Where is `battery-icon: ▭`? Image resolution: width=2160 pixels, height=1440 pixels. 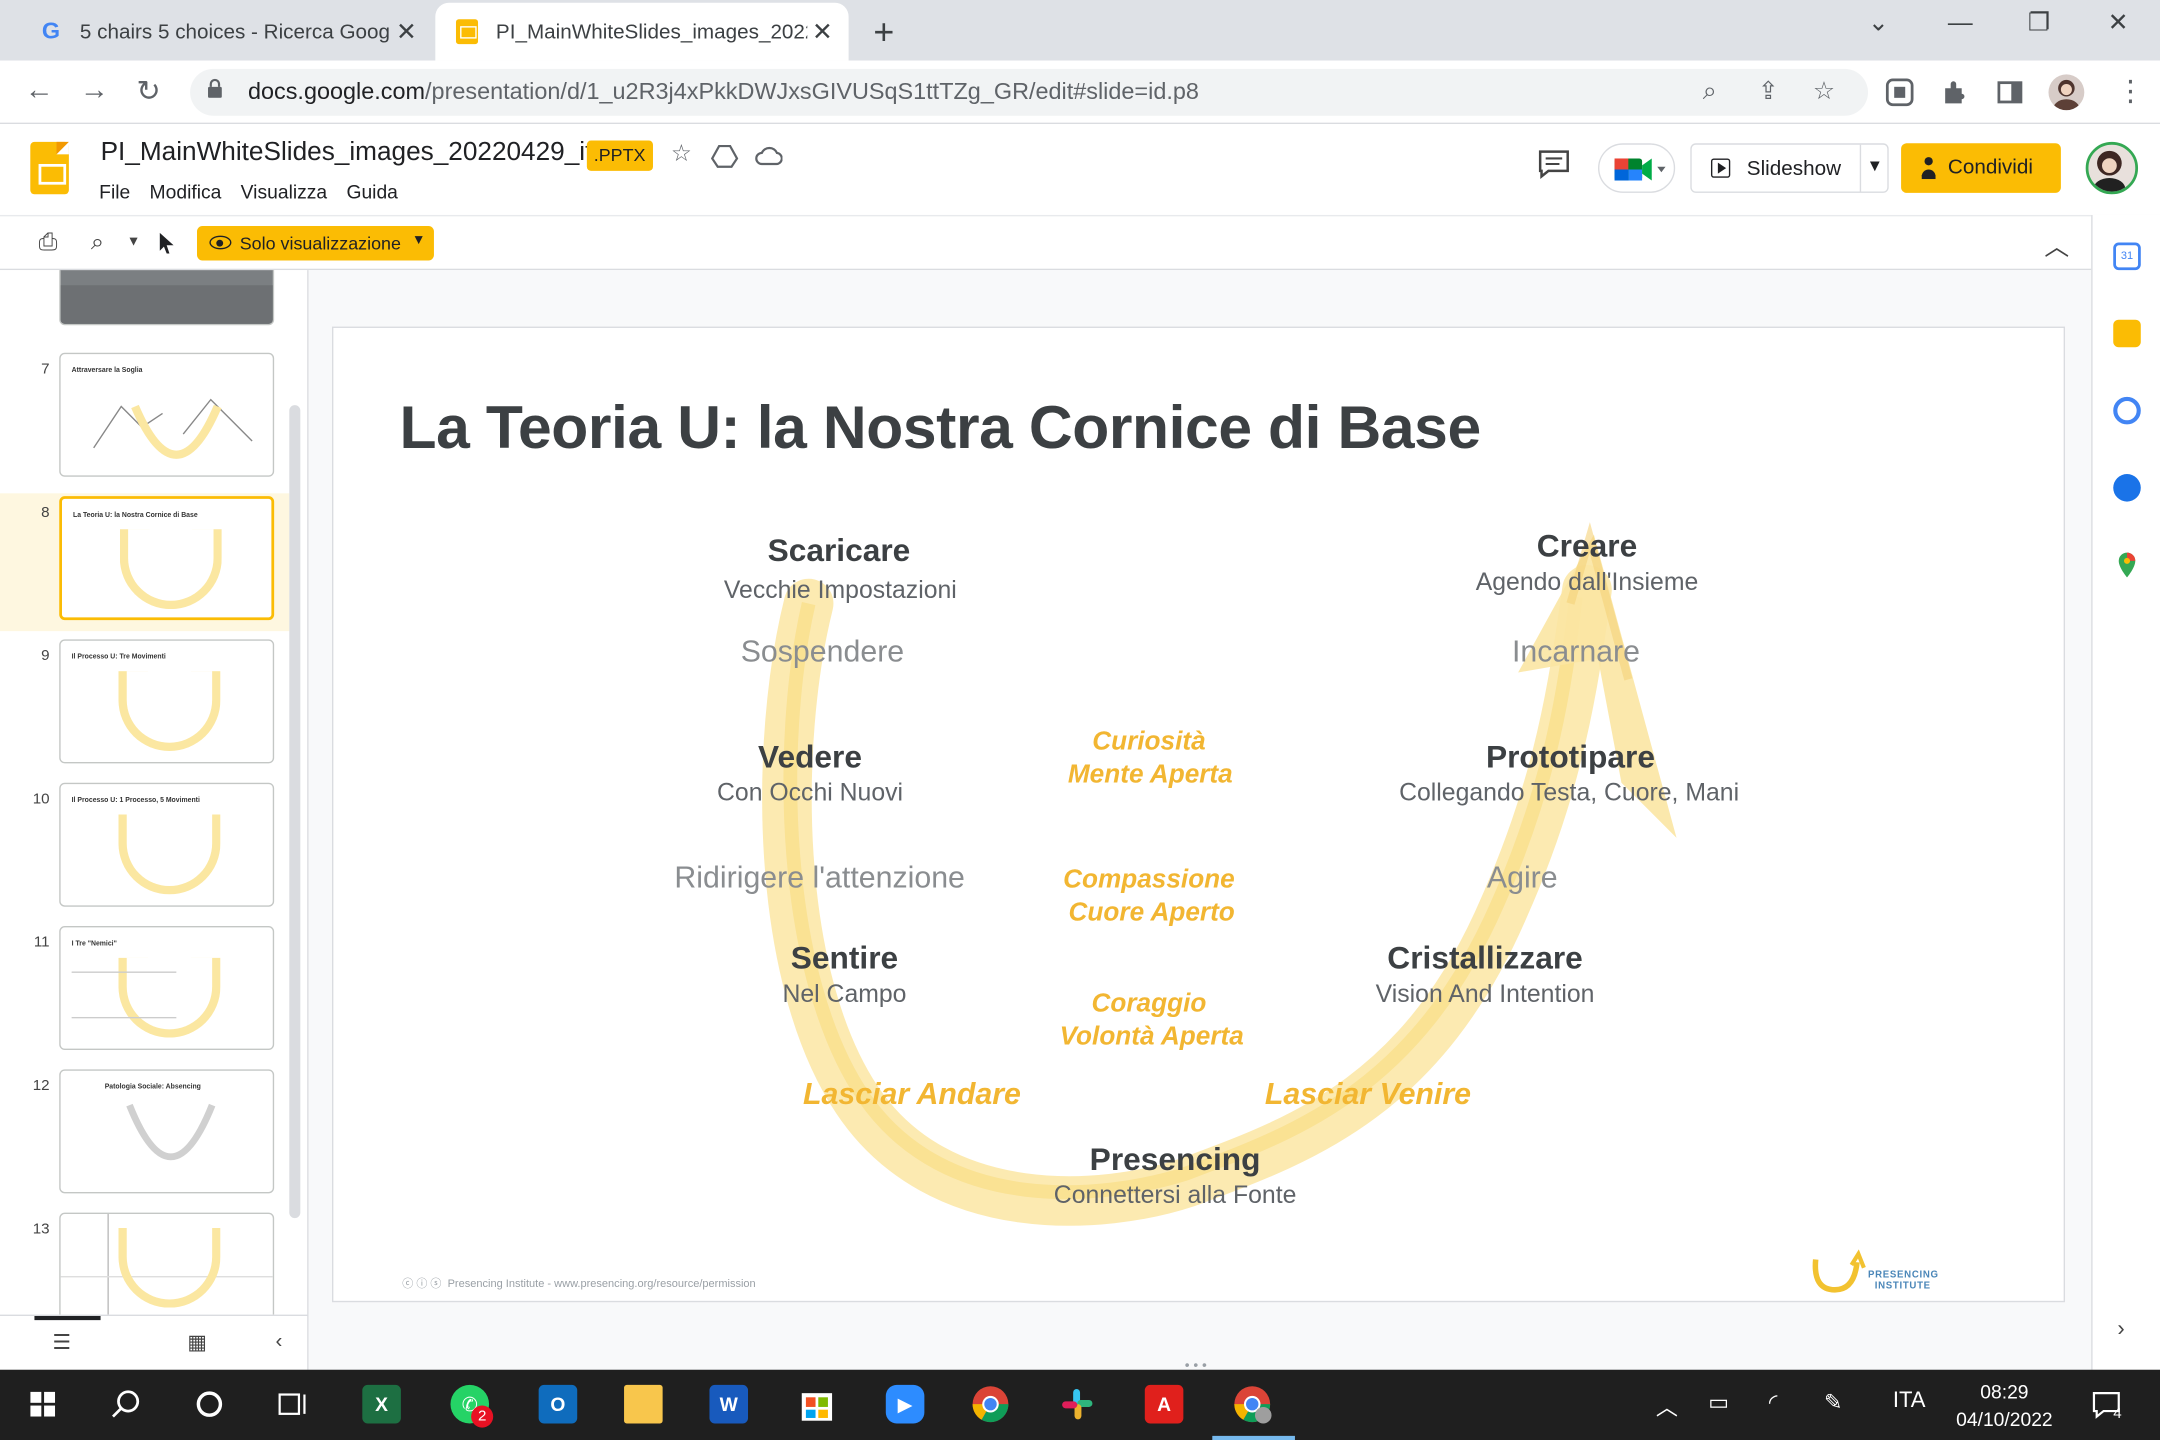 battery-icon: ▭ is located at coordinates (1718, 1403).